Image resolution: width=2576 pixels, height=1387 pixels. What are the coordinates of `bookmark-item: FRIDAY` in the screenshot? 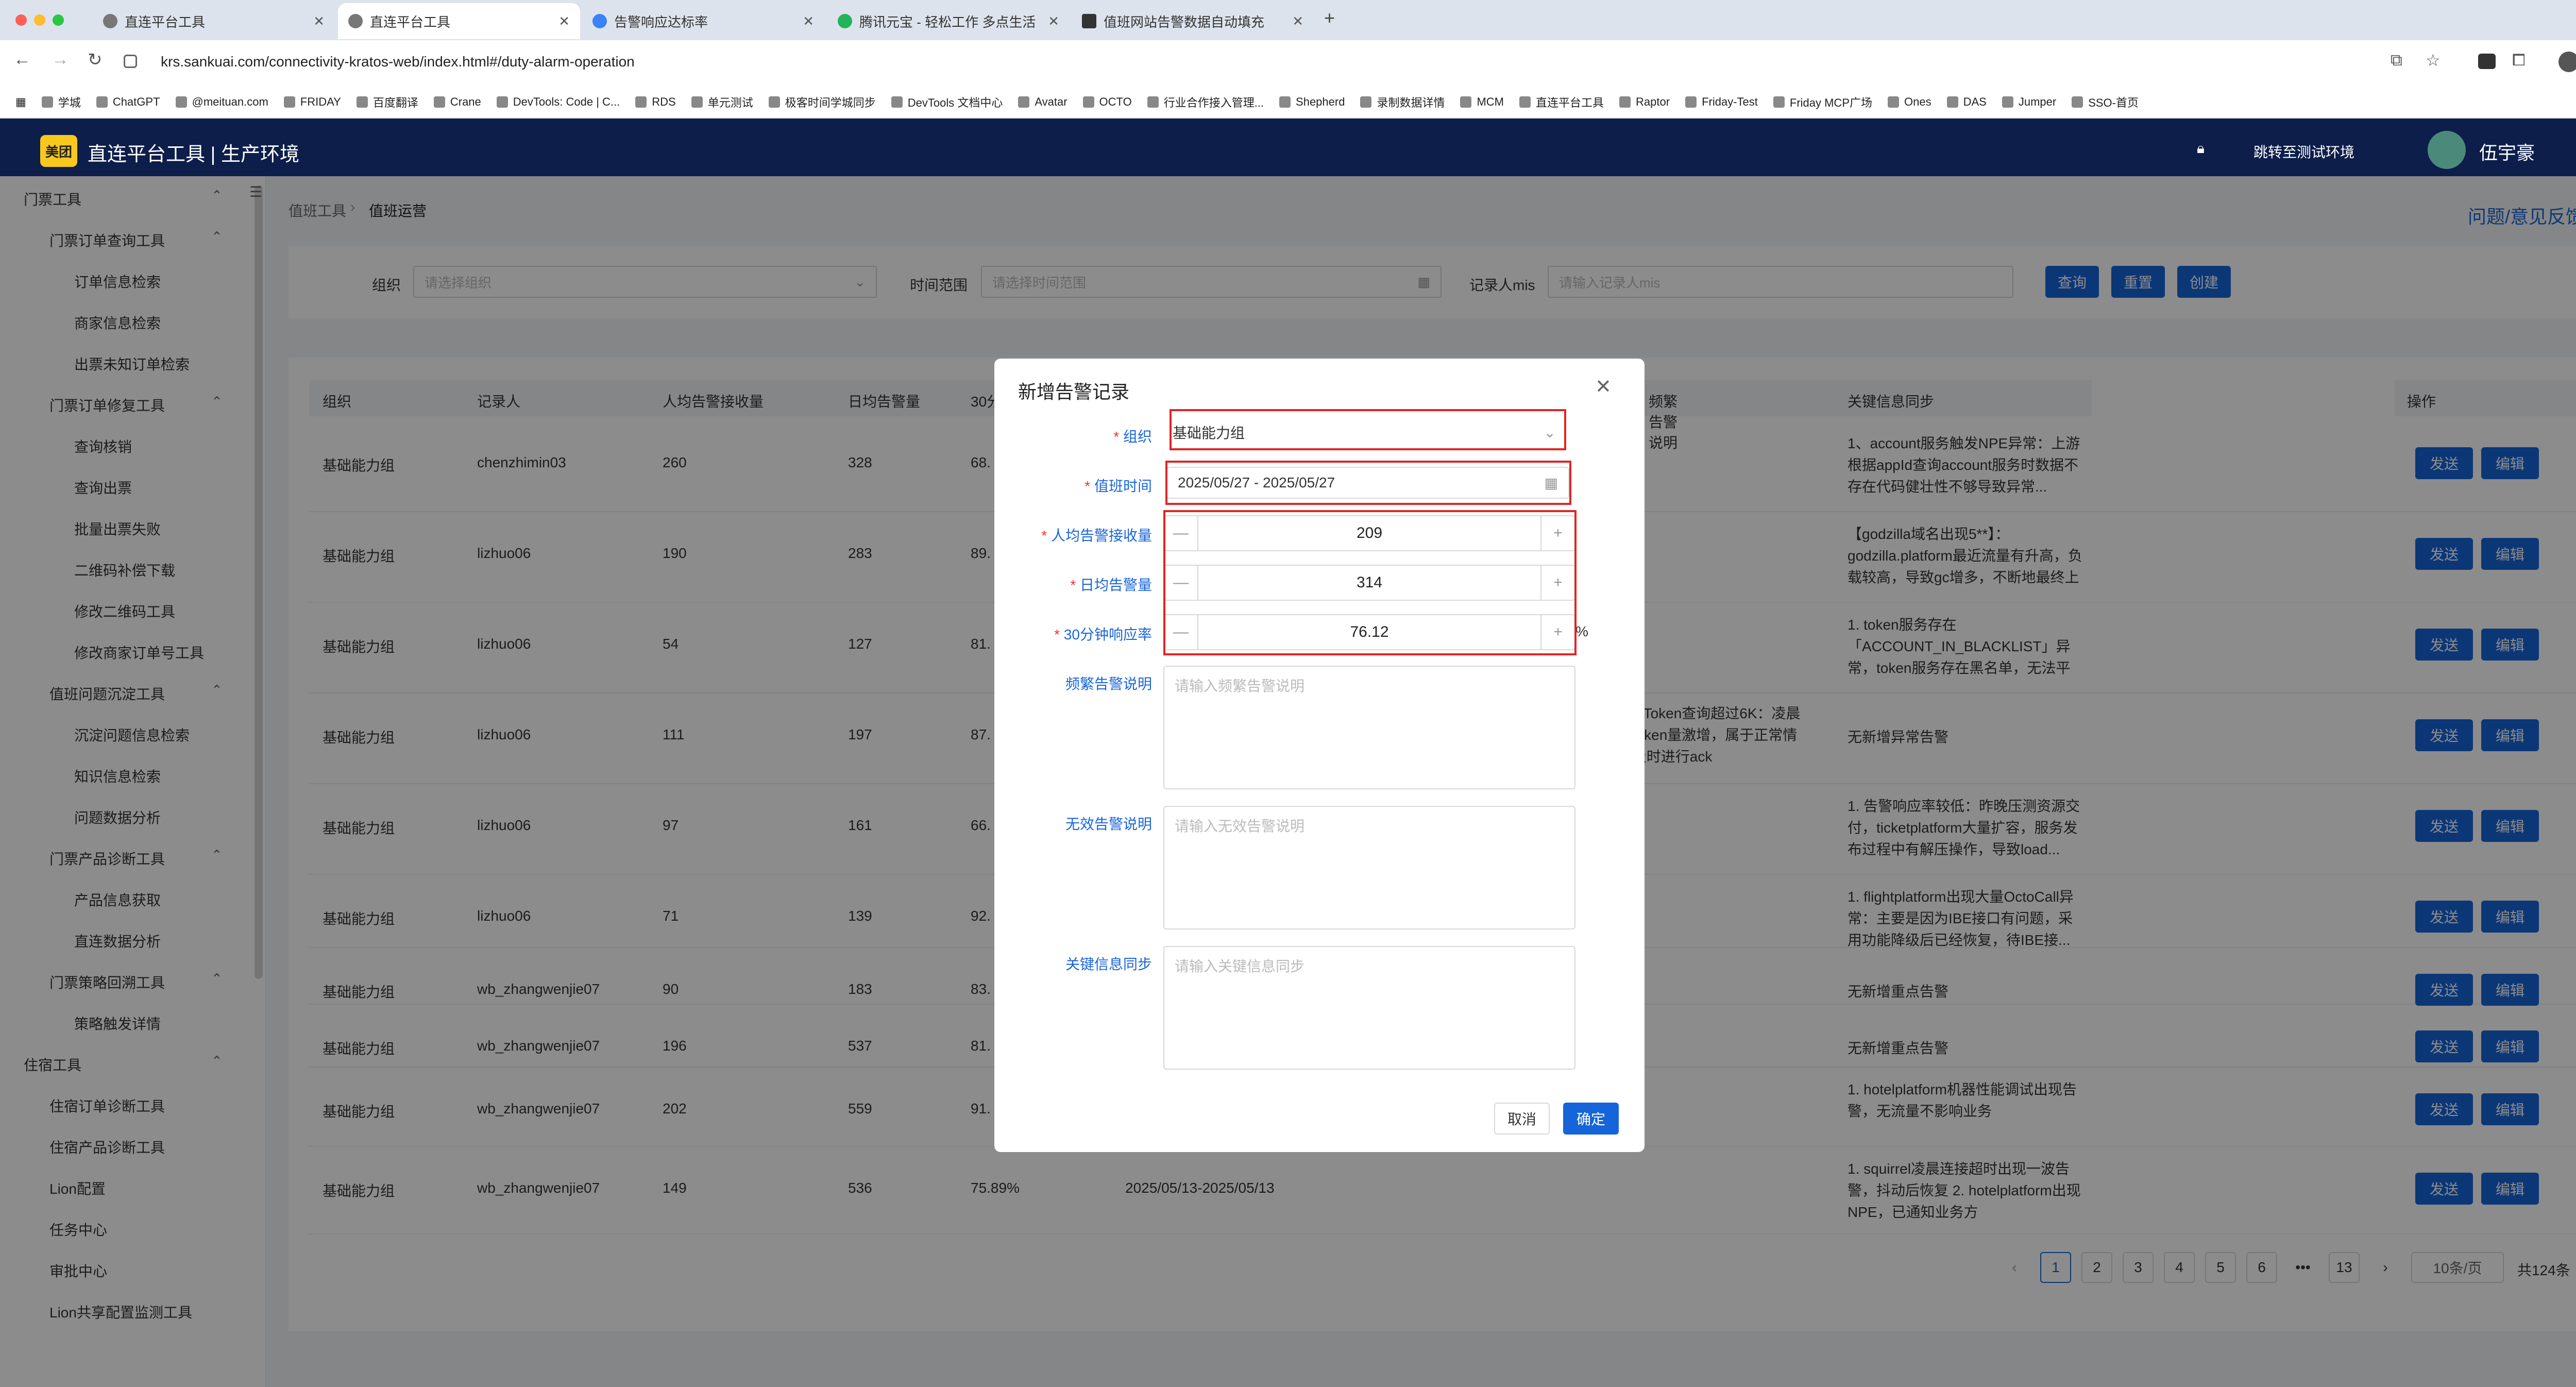 It's located at (312, 102).